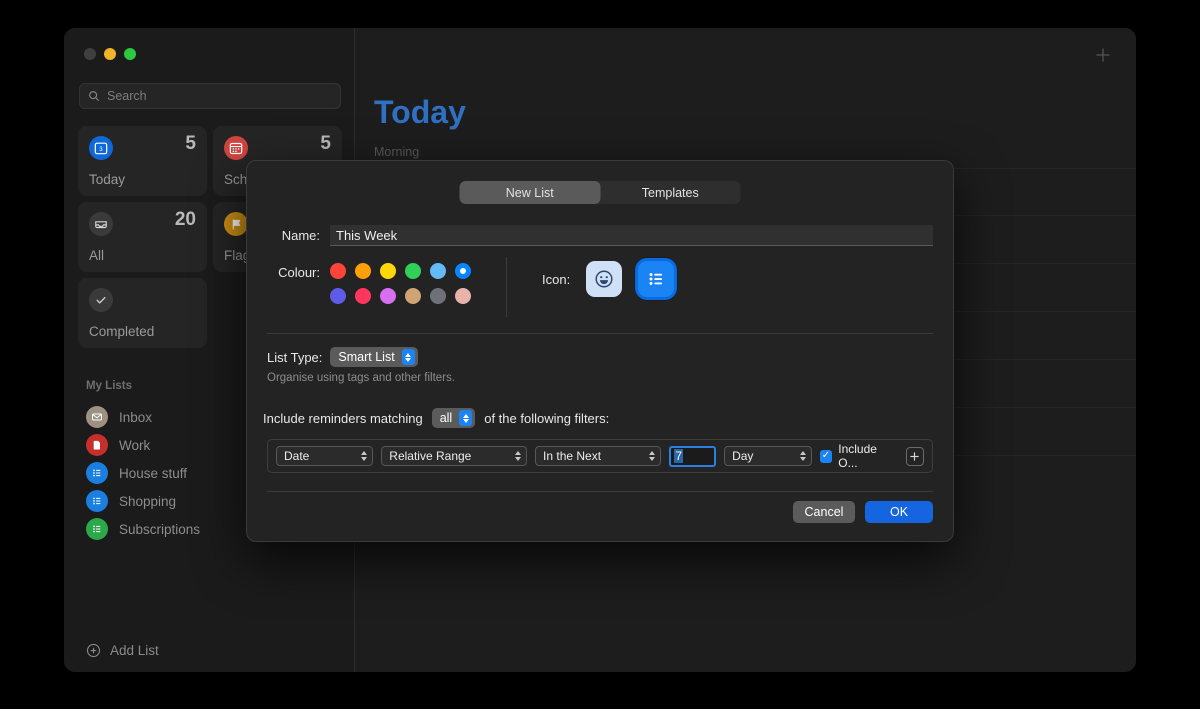 The image size is (1200, 709). Describe the element at coordinates (363, 271) in the screenshot. I see `colour-swatch-orange` at that location.